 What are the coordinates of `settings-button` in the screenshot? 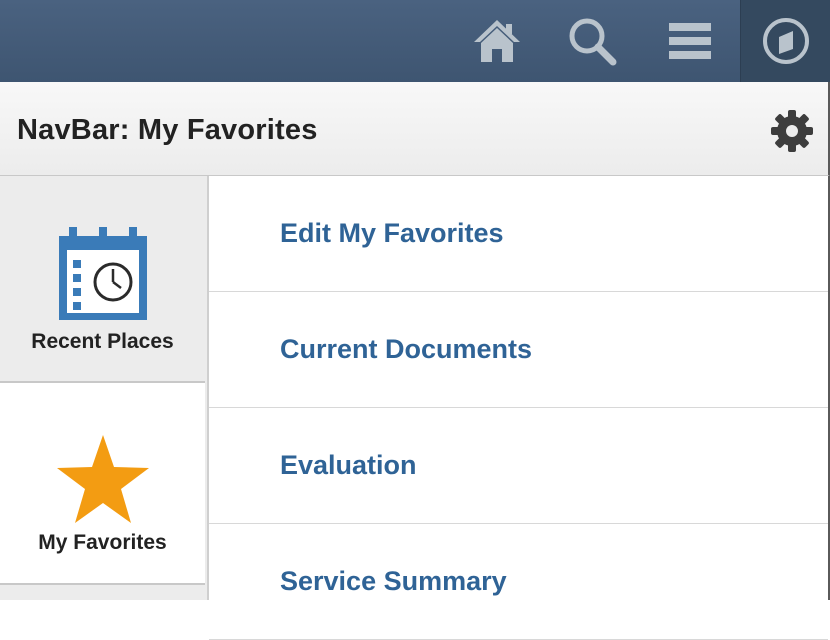 It's located at (792, 131).